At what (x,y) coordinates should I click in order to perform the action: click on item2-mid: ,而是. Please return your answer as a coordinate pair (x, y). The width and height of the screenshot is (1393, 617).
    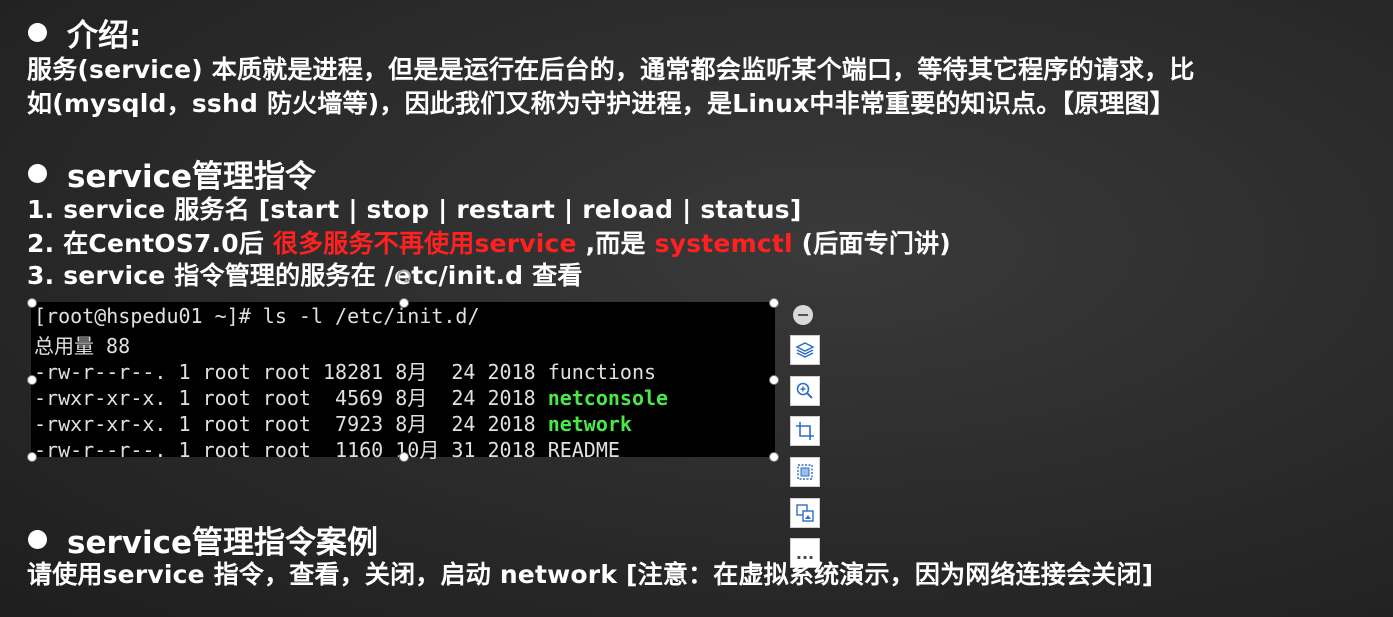
    Looking at the image, I should click on (615, 243).